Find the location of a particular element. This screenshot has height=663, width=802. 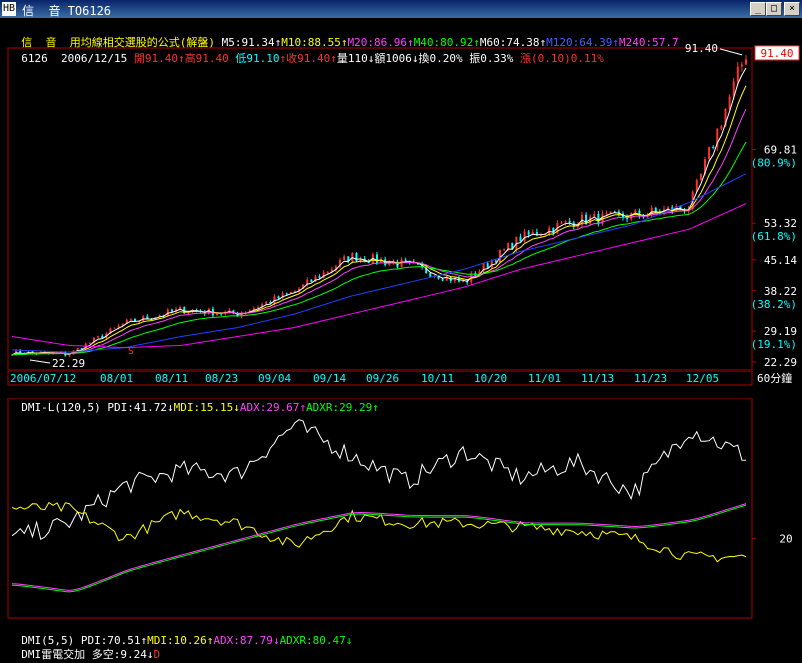

sell-marker: S is located at coordinates (131, 351).